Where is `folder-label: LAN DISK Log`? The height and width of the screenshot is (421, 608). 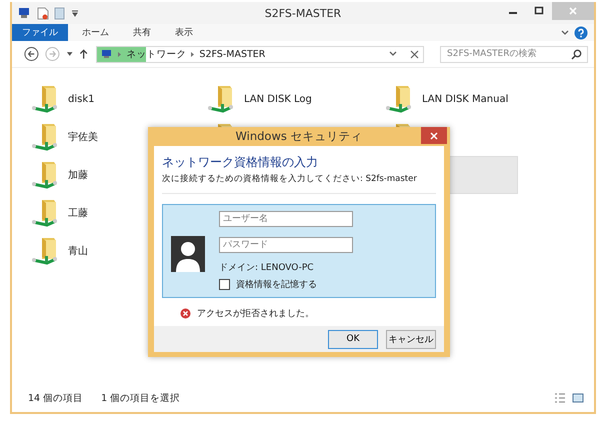
folder-label: LAN DISK Log is located at coordinates (278, 99).